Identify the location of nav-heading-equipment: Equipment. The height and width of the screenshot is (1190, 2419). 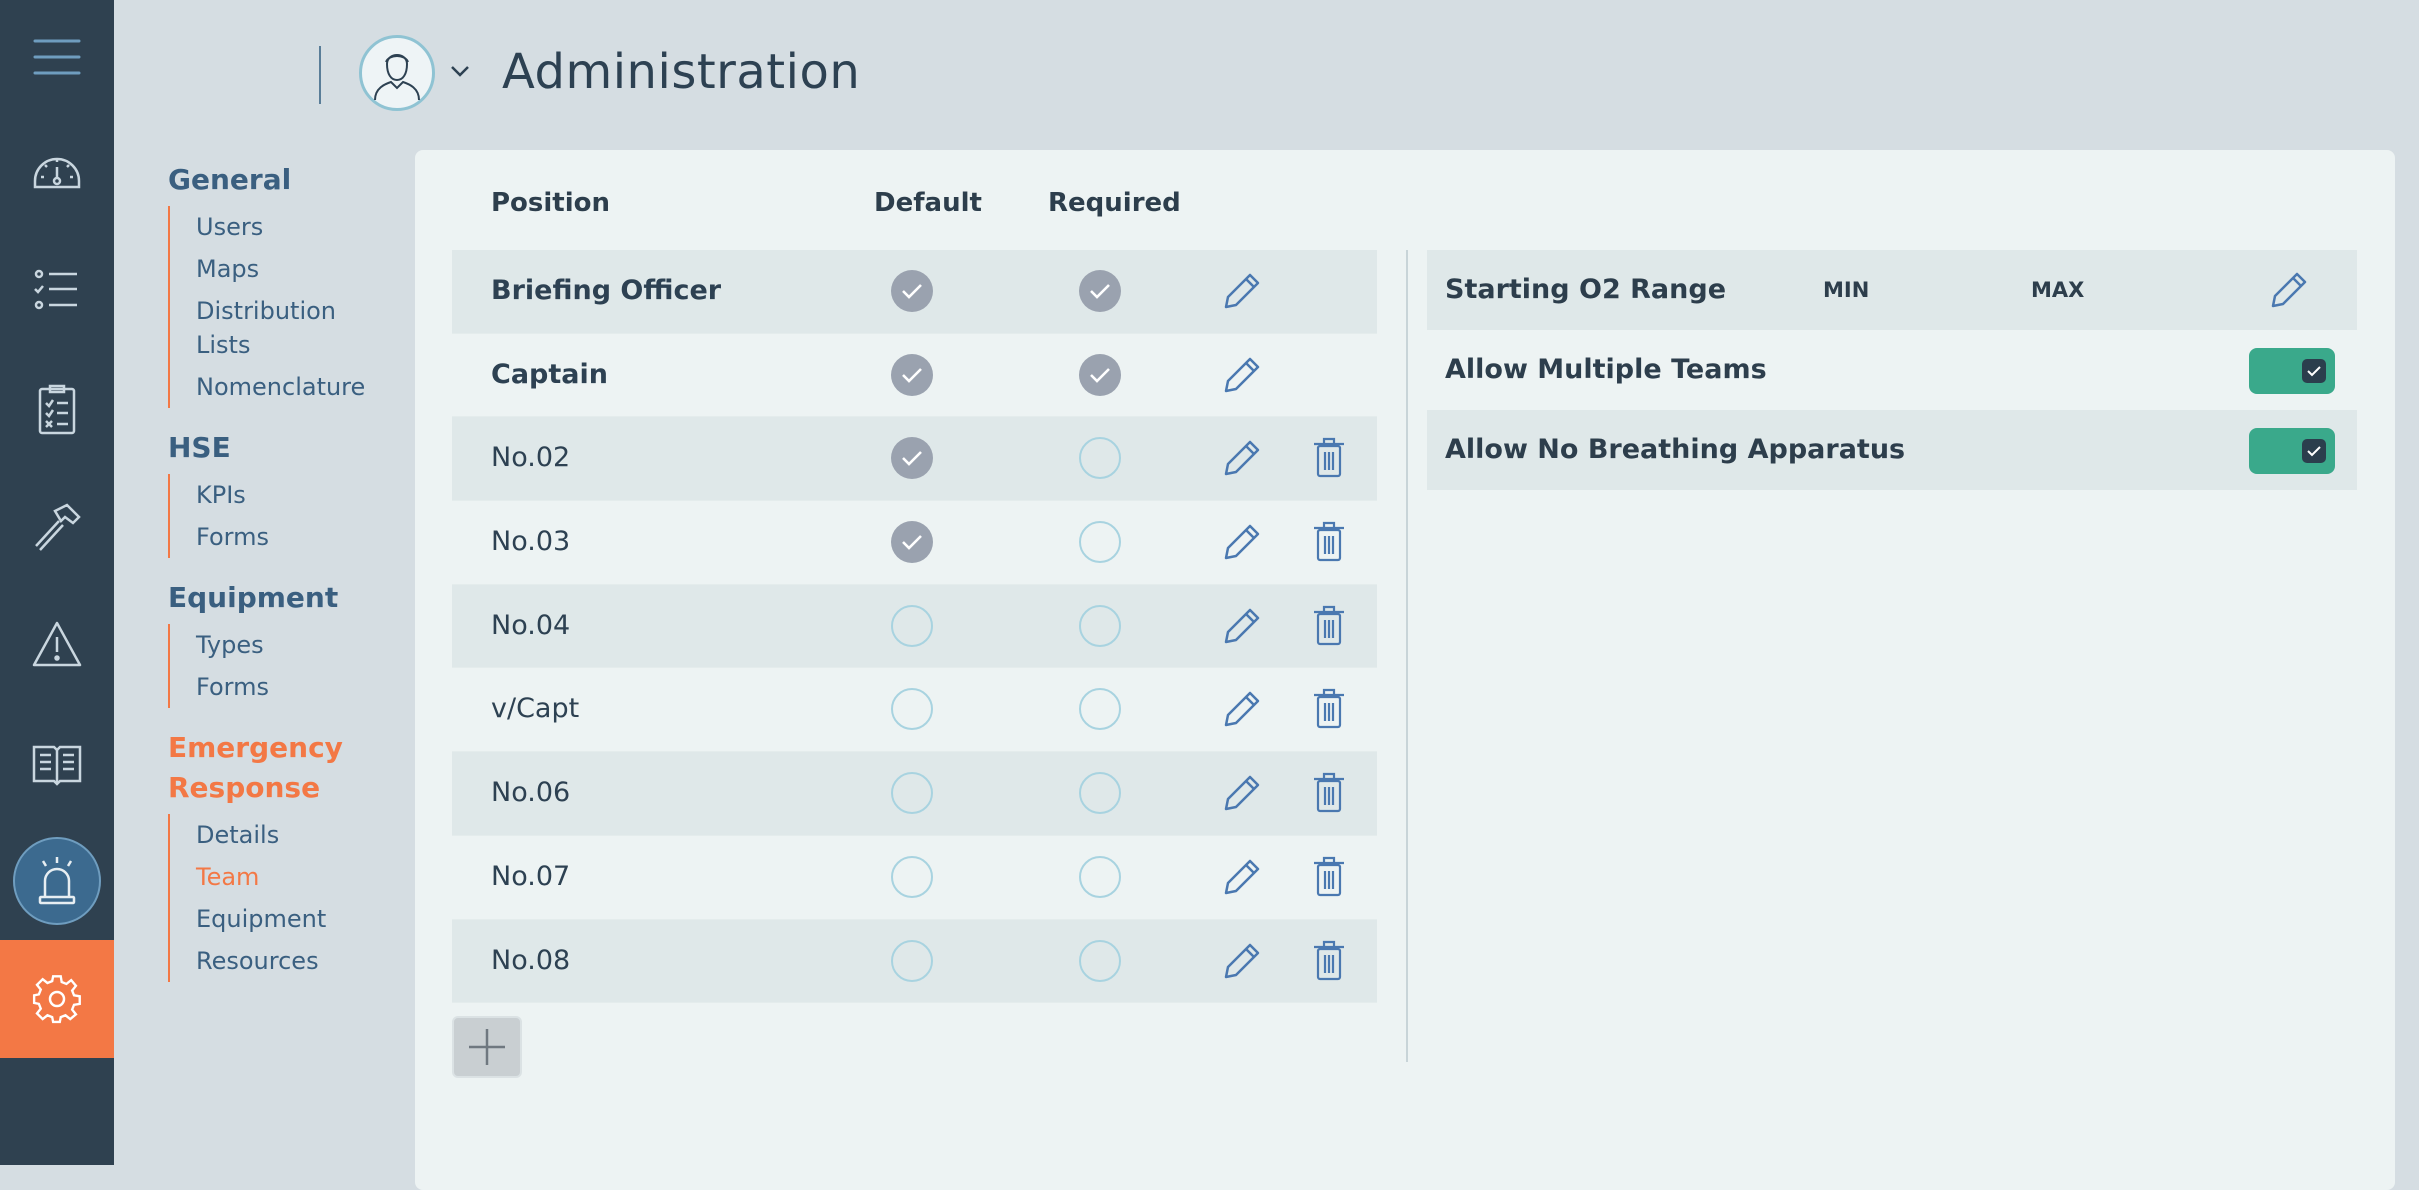
(288, 598).